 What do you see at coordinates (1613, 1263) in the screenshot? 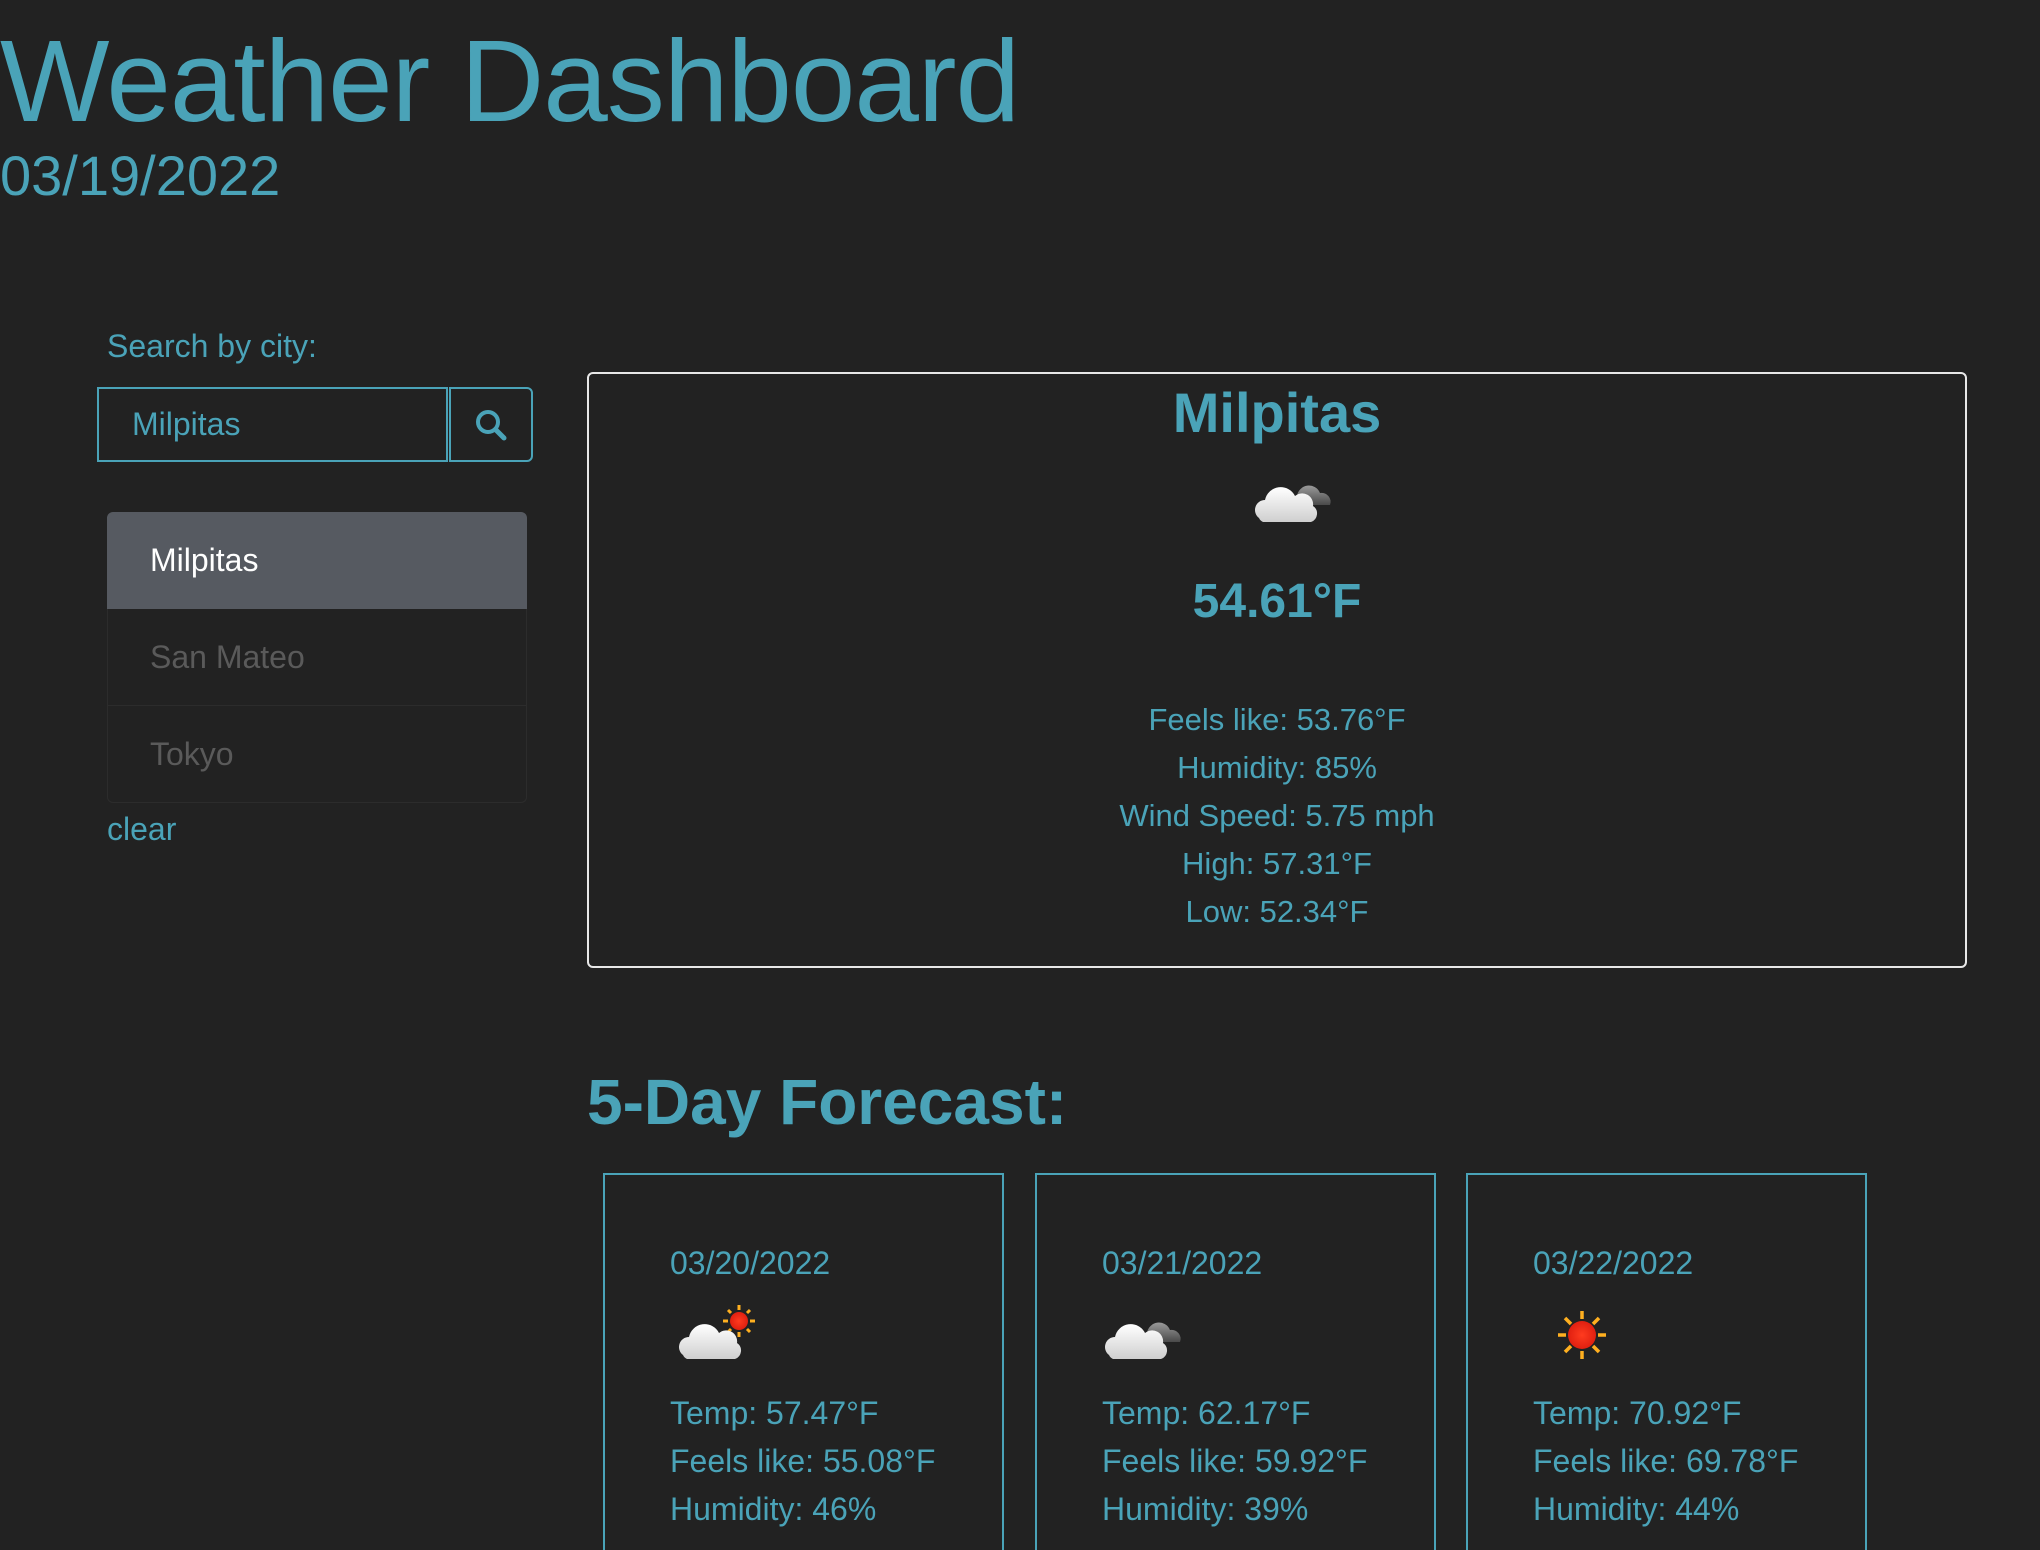
I see `forecast-date: 03/22/2022` at bounding box center [1613, 1263].